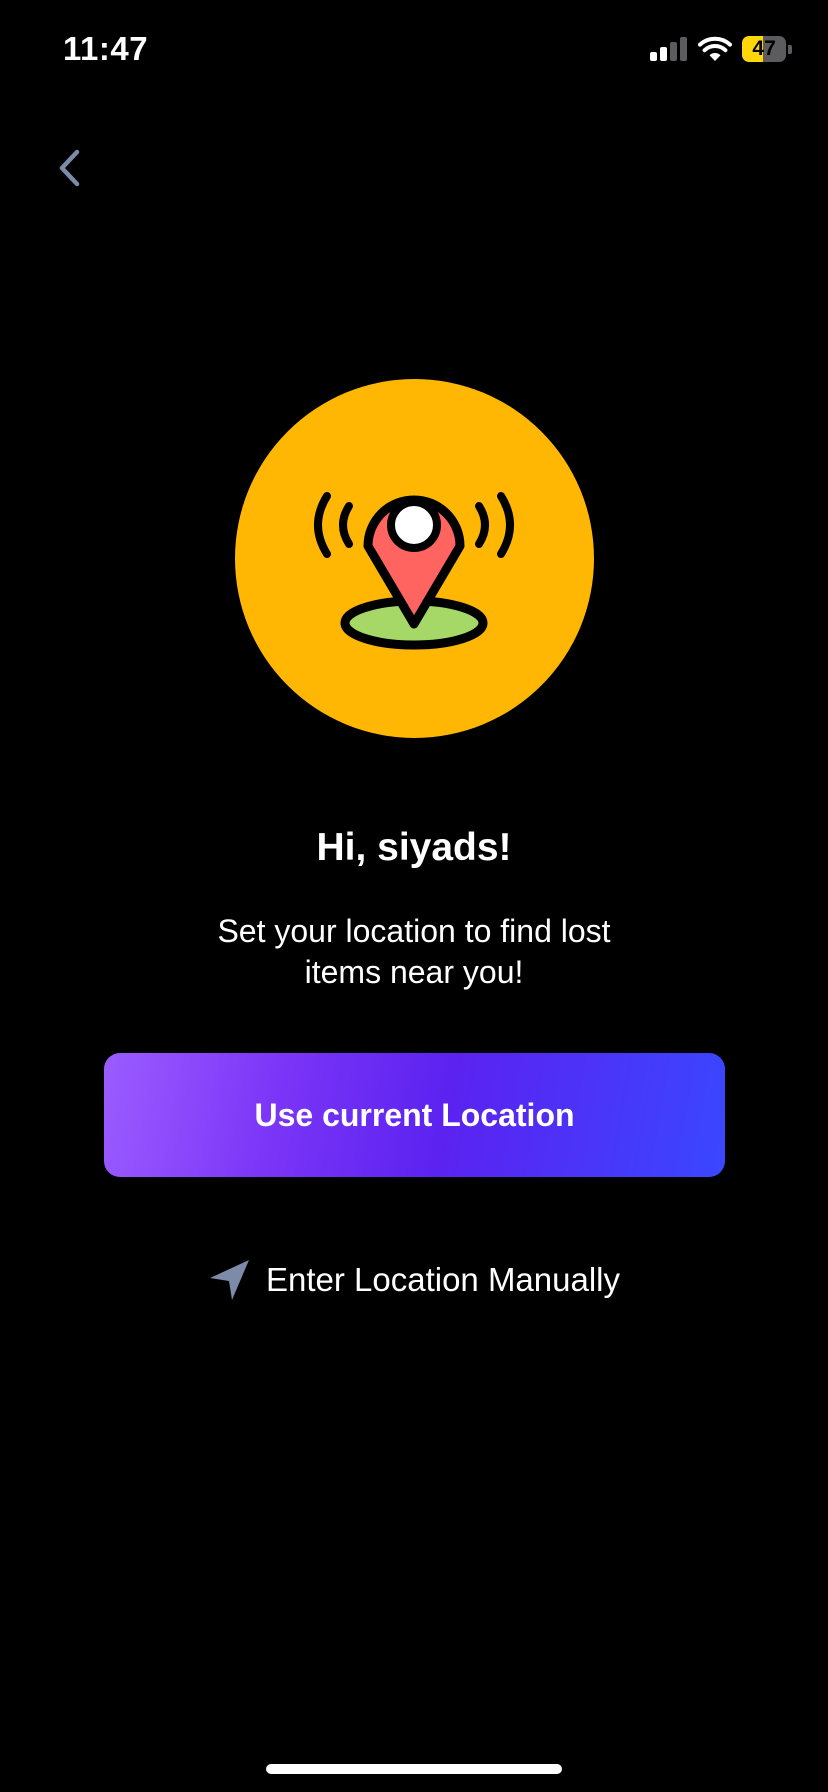  Describe the element at coordinates (414, 1769) in the screenshot. I see `home-indicator` at that location.